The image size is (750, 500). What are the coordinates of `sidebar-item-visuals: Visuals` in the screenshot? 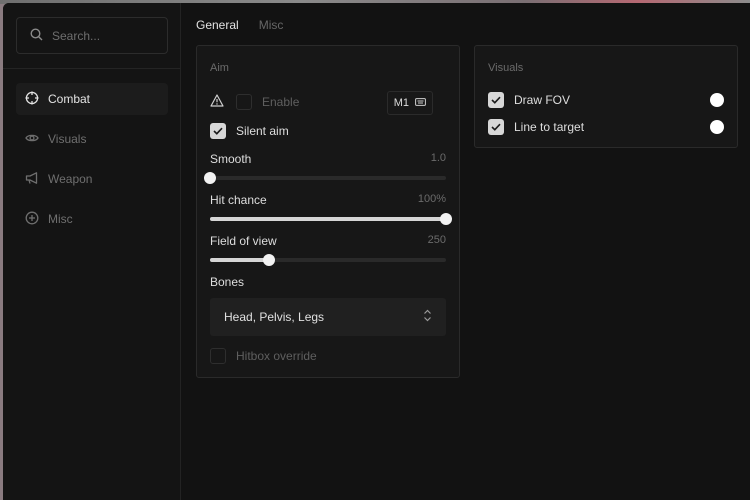 It's located at (92, 139).